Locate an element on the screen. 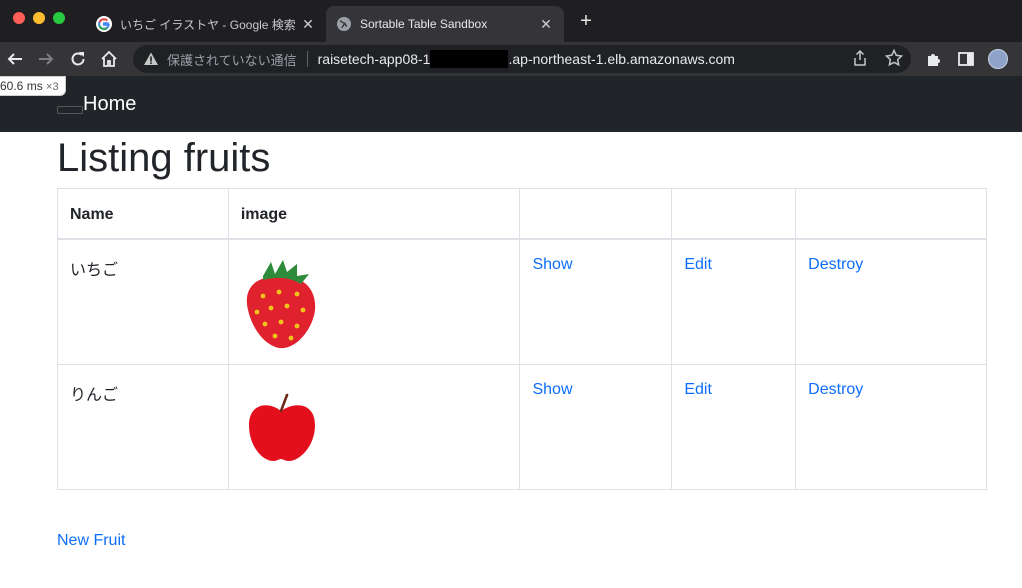 The width and height of the screenshot is (1022, 588). globe-icon is located at coordinates (344, 24).